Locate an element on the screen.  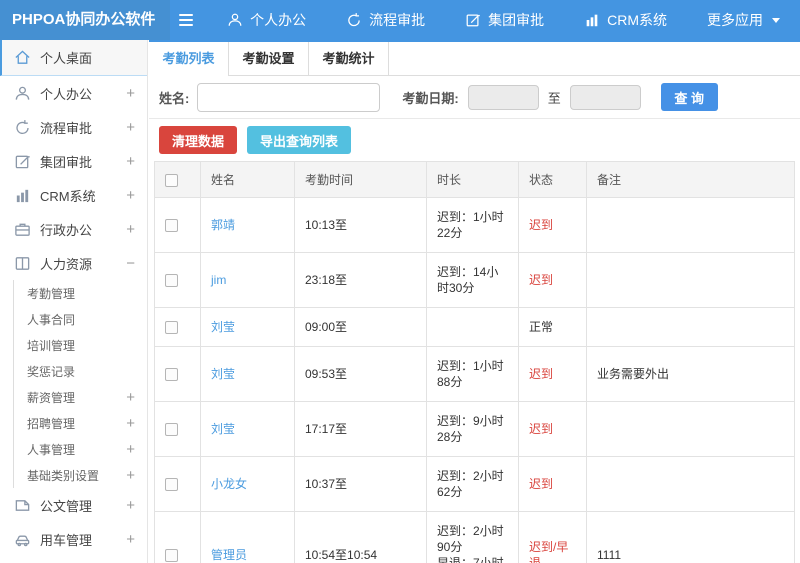
nav-more-apps: 更多应用 is located at coordinates (743, 20).